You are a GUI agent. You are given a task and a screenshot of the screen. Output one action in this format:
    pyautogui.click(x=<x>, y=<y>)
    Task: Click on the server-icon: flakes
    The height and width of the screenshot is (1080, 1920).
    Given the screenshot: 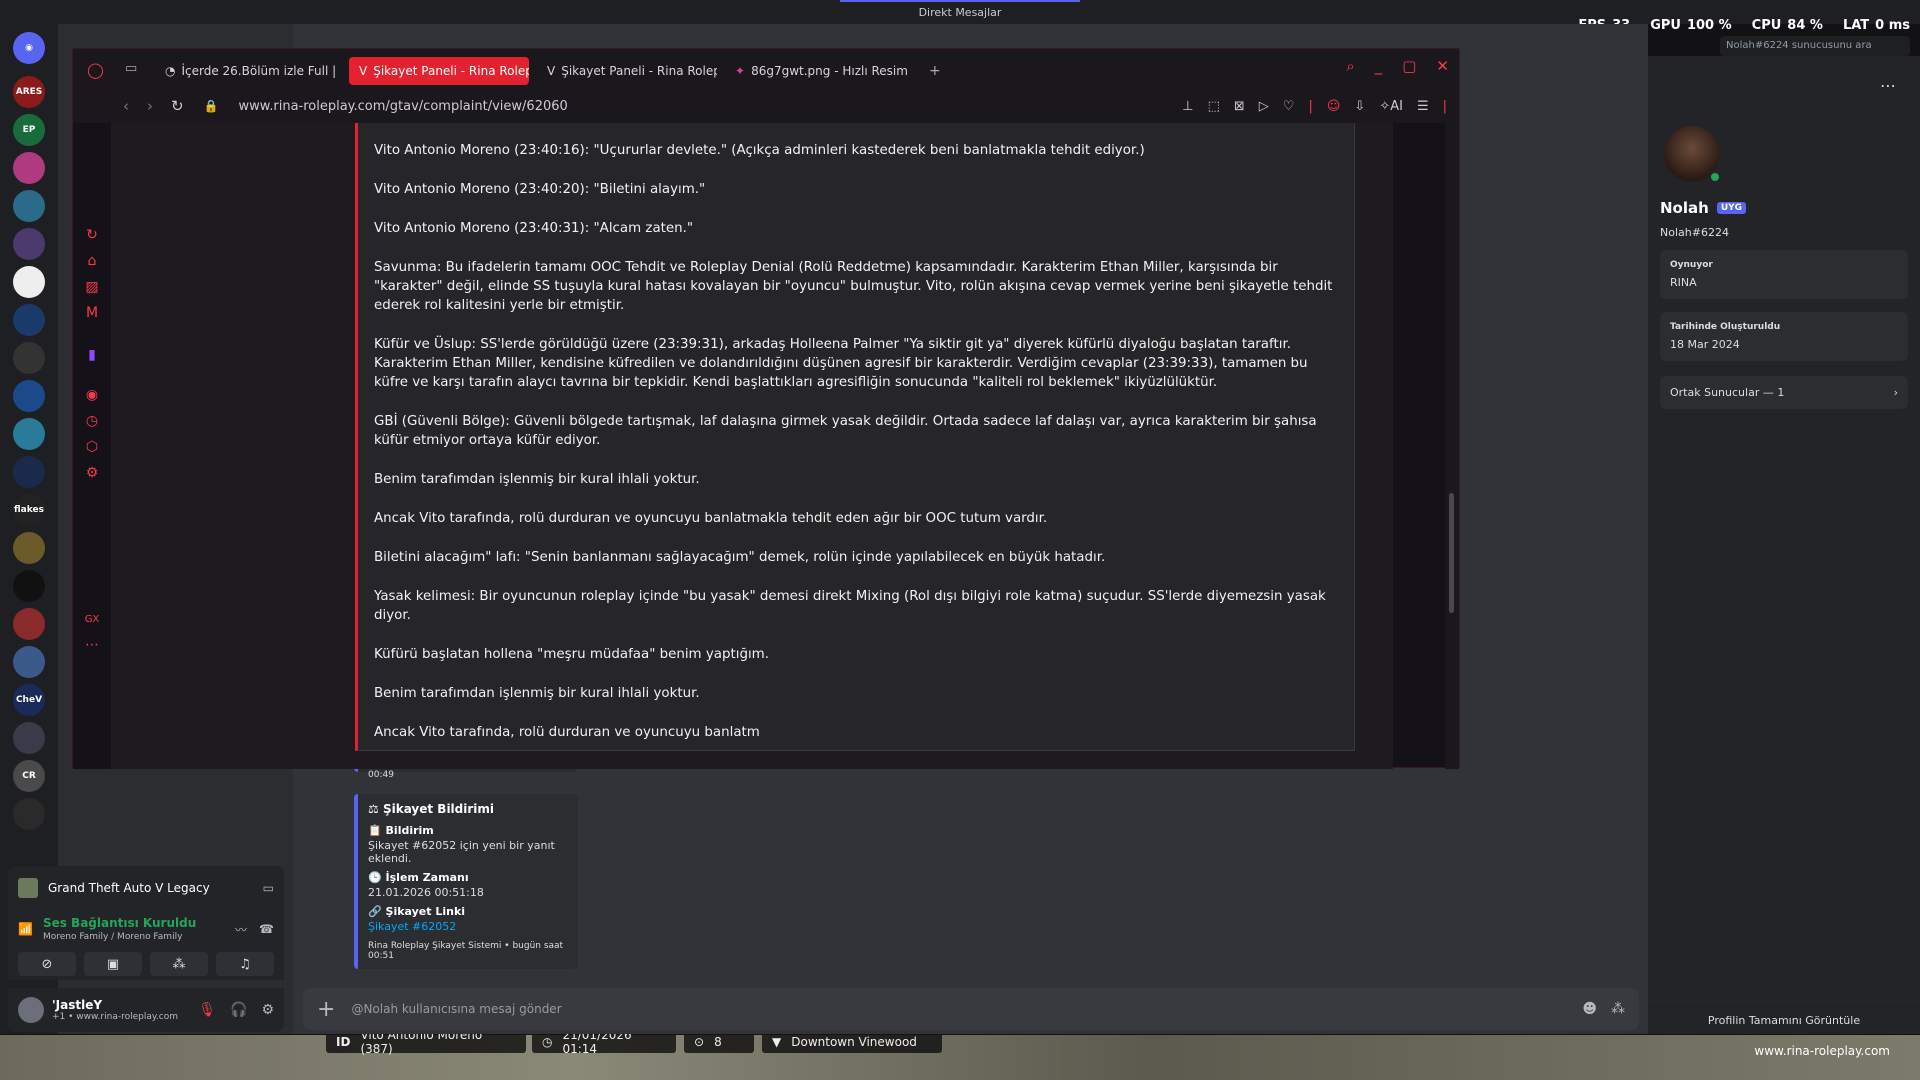 What is the action you would take?
    pyautogui.click(x=29, y=510)
    